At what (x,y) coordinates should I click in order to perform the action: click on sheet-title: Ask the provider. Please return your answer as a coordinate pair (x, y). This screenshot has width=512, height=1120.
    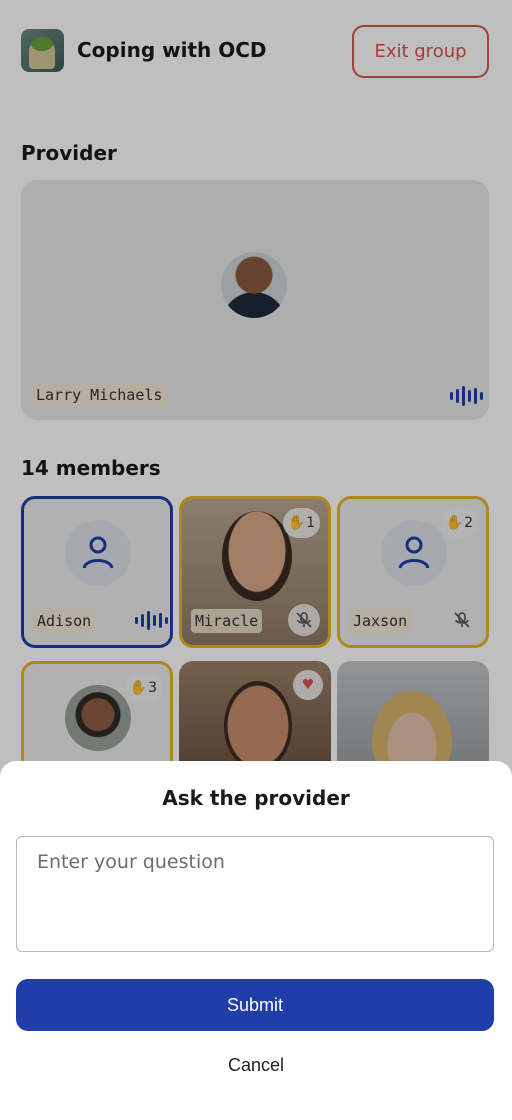
    Looking at the image, I should click on (256, 798).